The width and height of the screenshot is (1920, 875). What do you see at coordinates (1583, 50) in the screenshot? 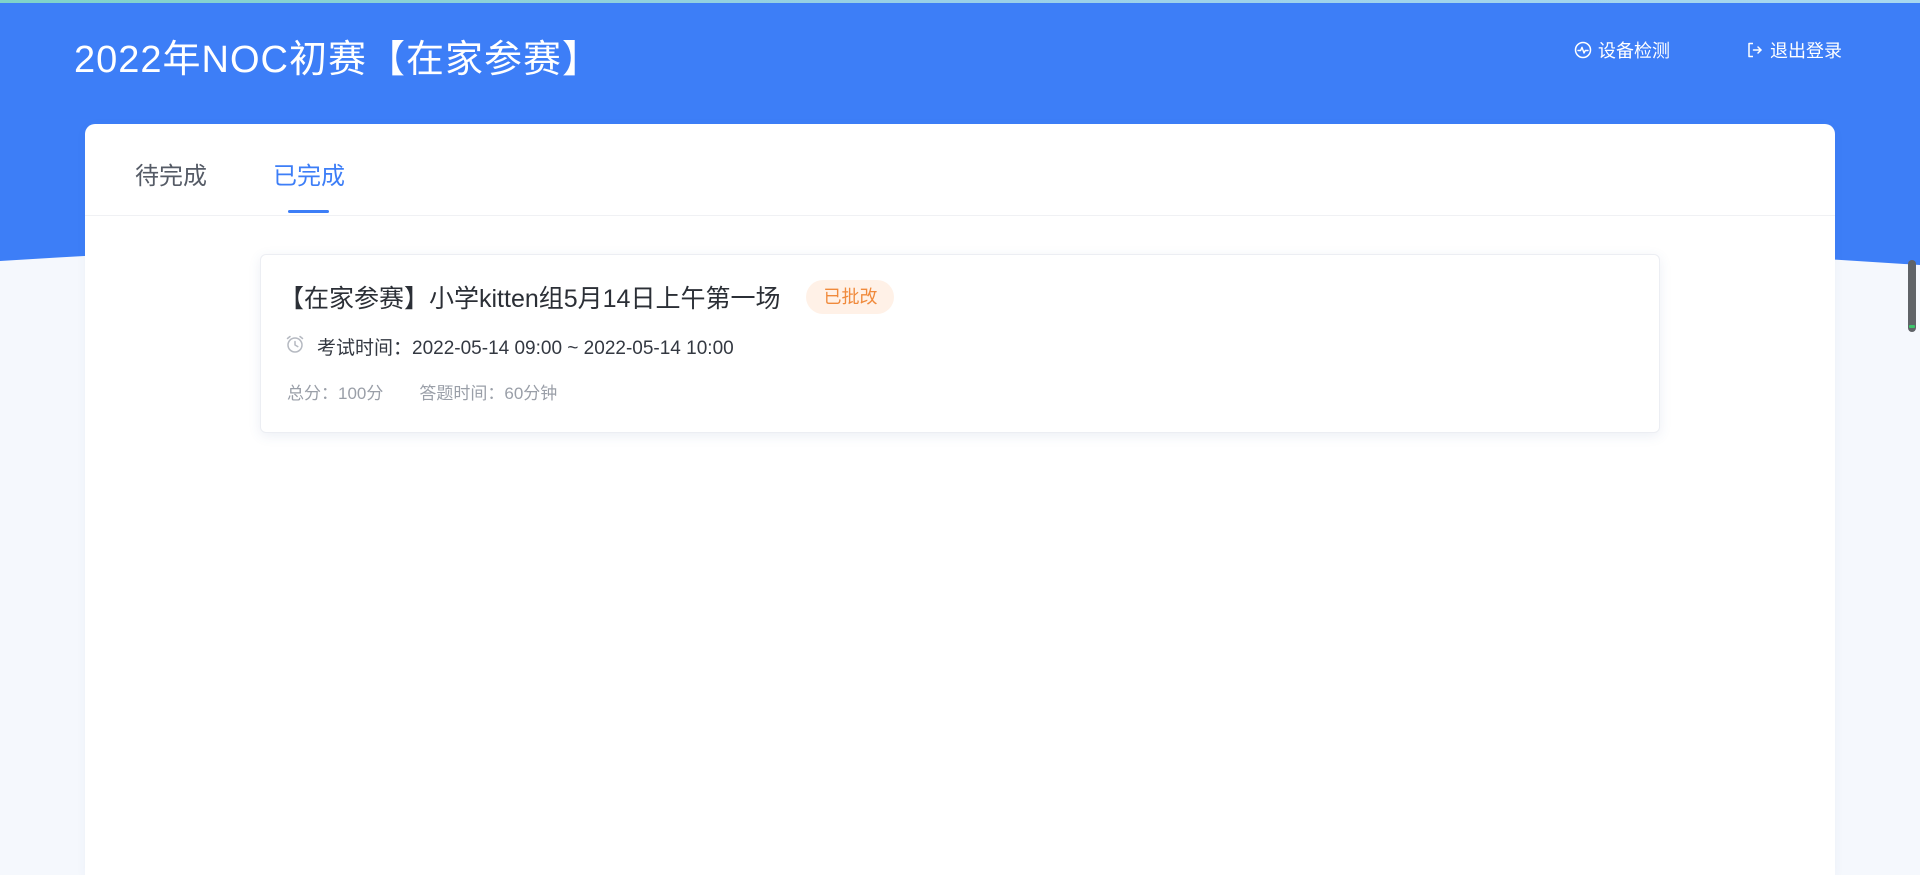
I see `pulse-circle-icon` at bounding box center [1583, 50].